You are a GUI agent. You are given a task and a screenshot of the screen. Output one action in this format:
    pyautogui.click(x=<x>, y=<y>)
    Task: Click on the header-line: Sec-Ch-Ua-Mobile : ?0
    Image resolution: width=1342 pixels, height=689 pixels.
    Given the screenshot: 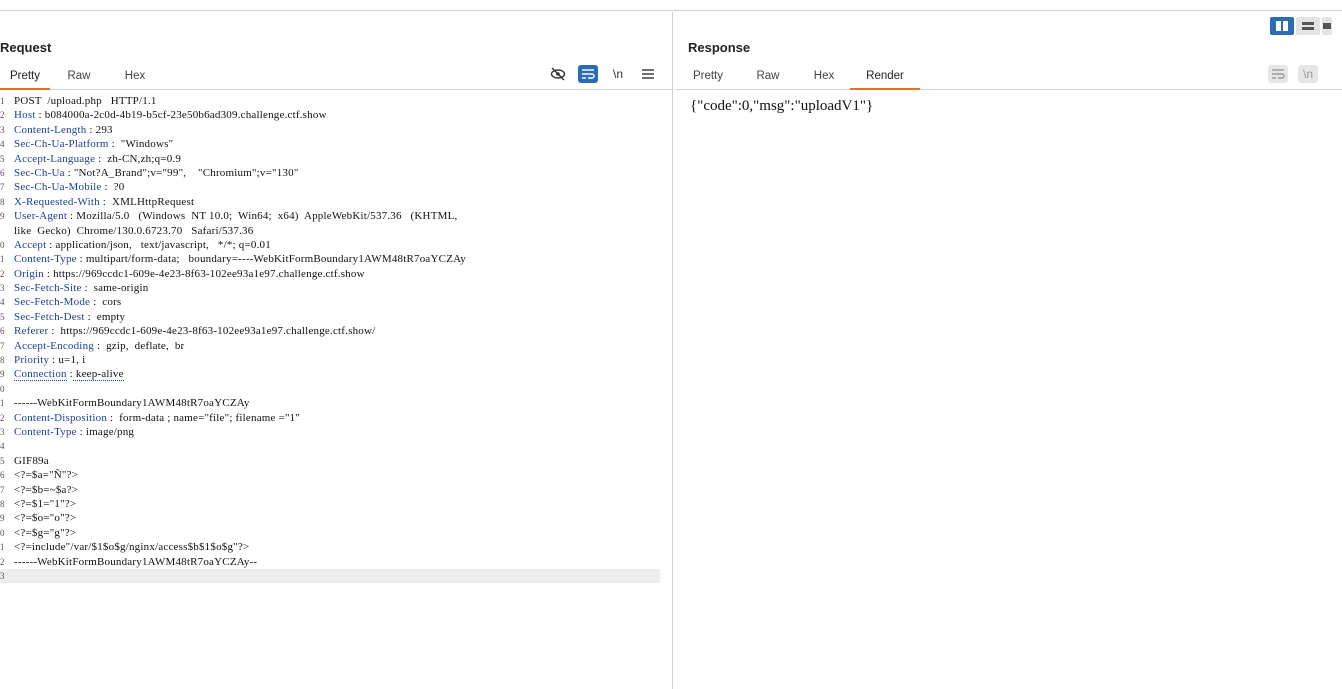 What is the action you would take?
    pyautogui.click(x=69, y=187)
    